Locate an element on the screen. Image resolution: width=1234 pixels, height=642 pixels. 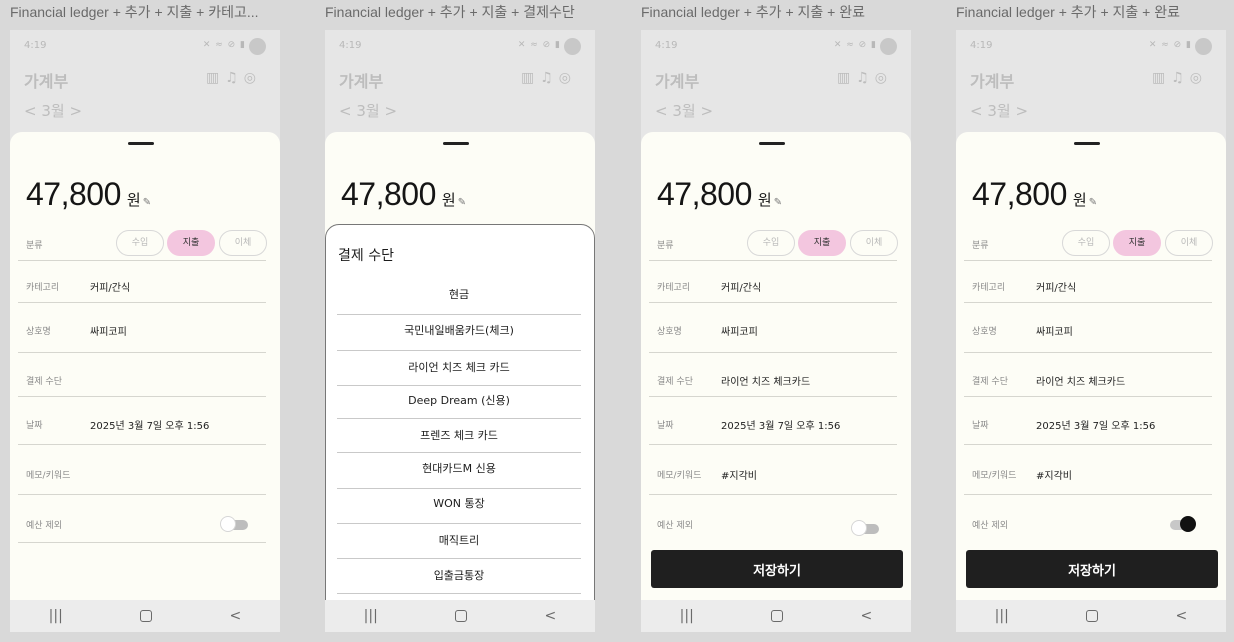
payment-row: 결제 수단 is located at coordinates (142, 374).